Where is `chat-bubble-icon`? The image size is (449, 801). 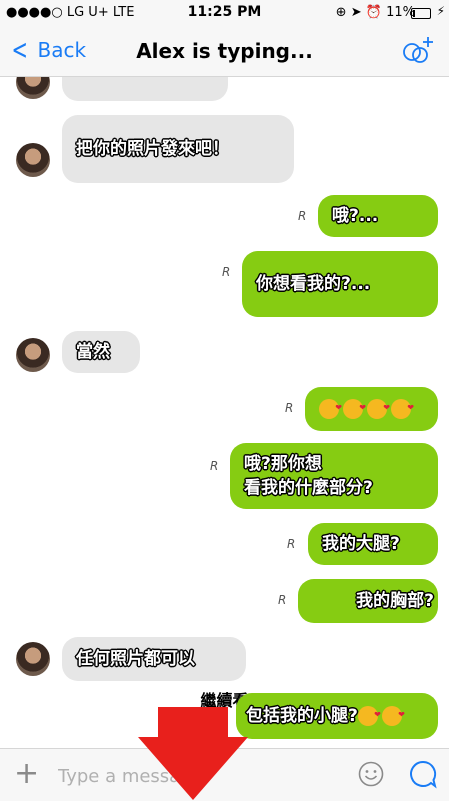
chat-bubble-icon is located at coordinates (423, 774).